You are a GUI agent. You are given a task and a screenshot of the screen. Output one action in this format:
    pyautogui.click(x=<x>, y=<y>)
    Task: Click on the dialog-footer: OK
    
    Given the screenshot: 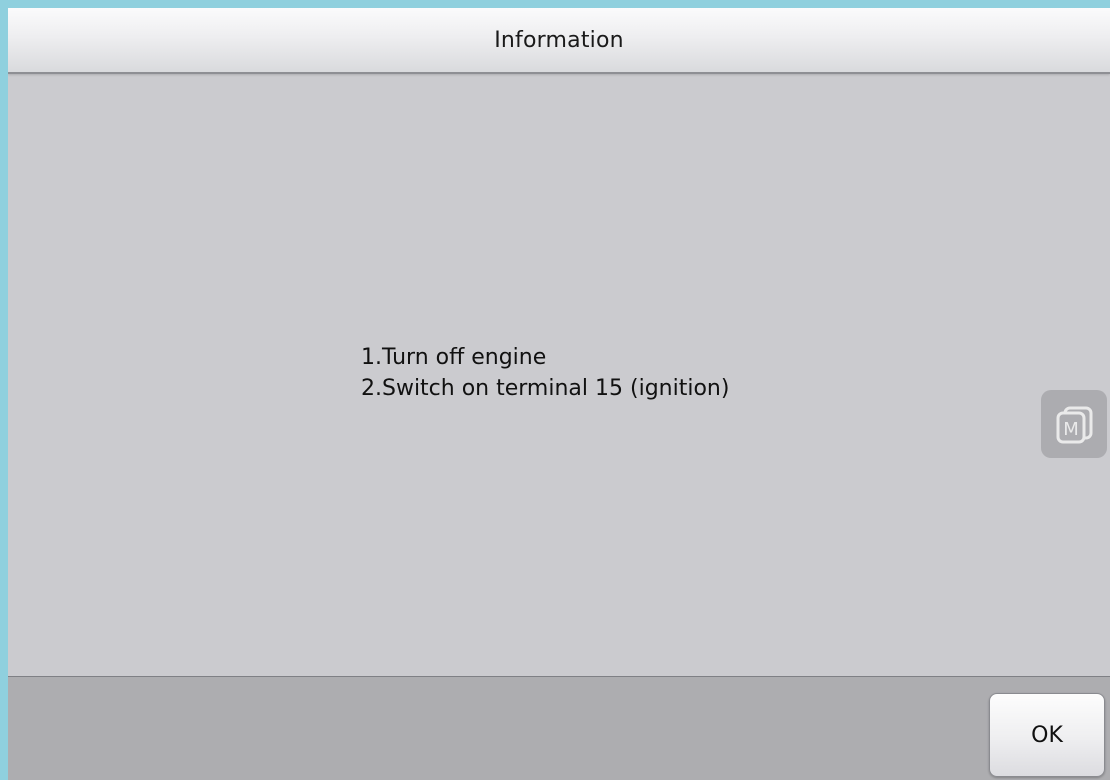 What is the action you would take?
    pyautogui.click(x=559, y=728)
    